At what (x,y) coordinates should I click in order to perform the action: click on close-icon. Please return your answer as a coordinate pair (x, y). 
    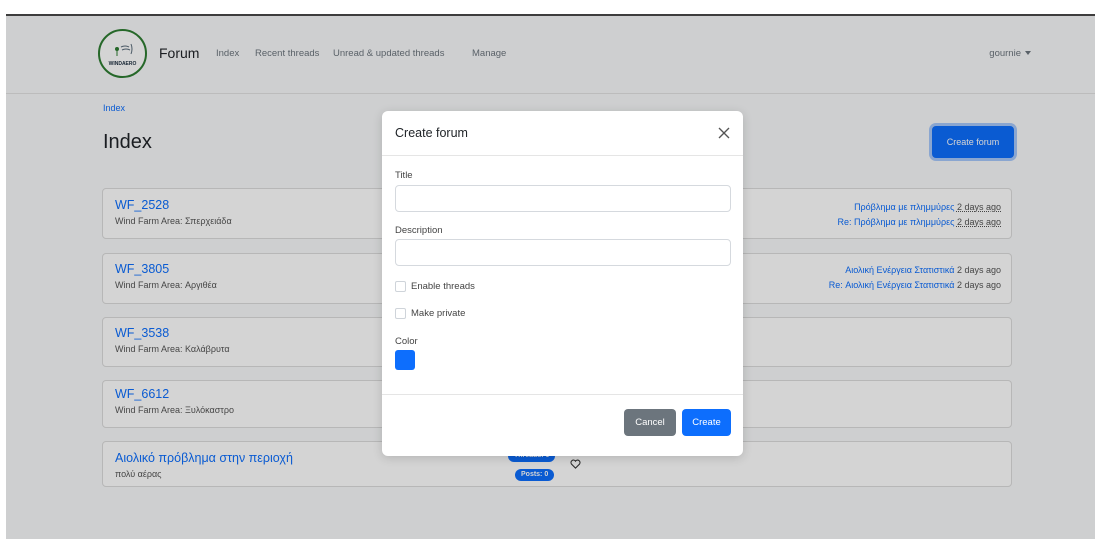
    Looking at the image, I should click on (724, 133).